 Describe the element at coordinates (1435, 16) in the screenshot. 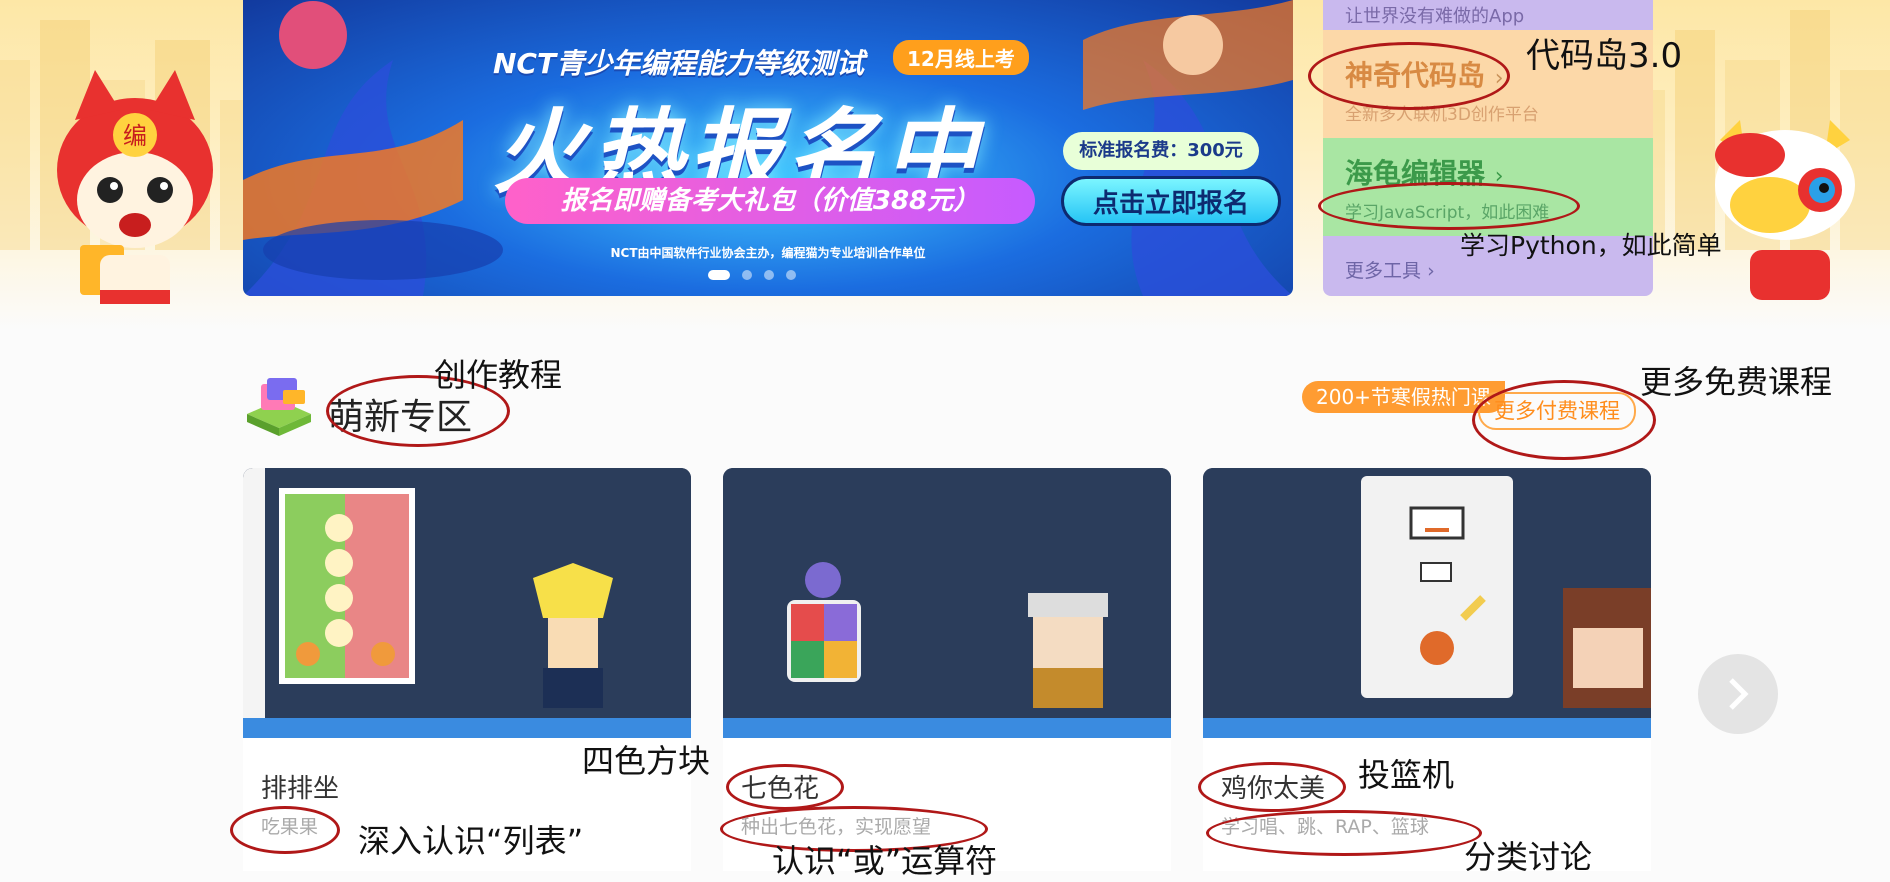

I see `slogan-text: 让世界没有难做的App` at that location.